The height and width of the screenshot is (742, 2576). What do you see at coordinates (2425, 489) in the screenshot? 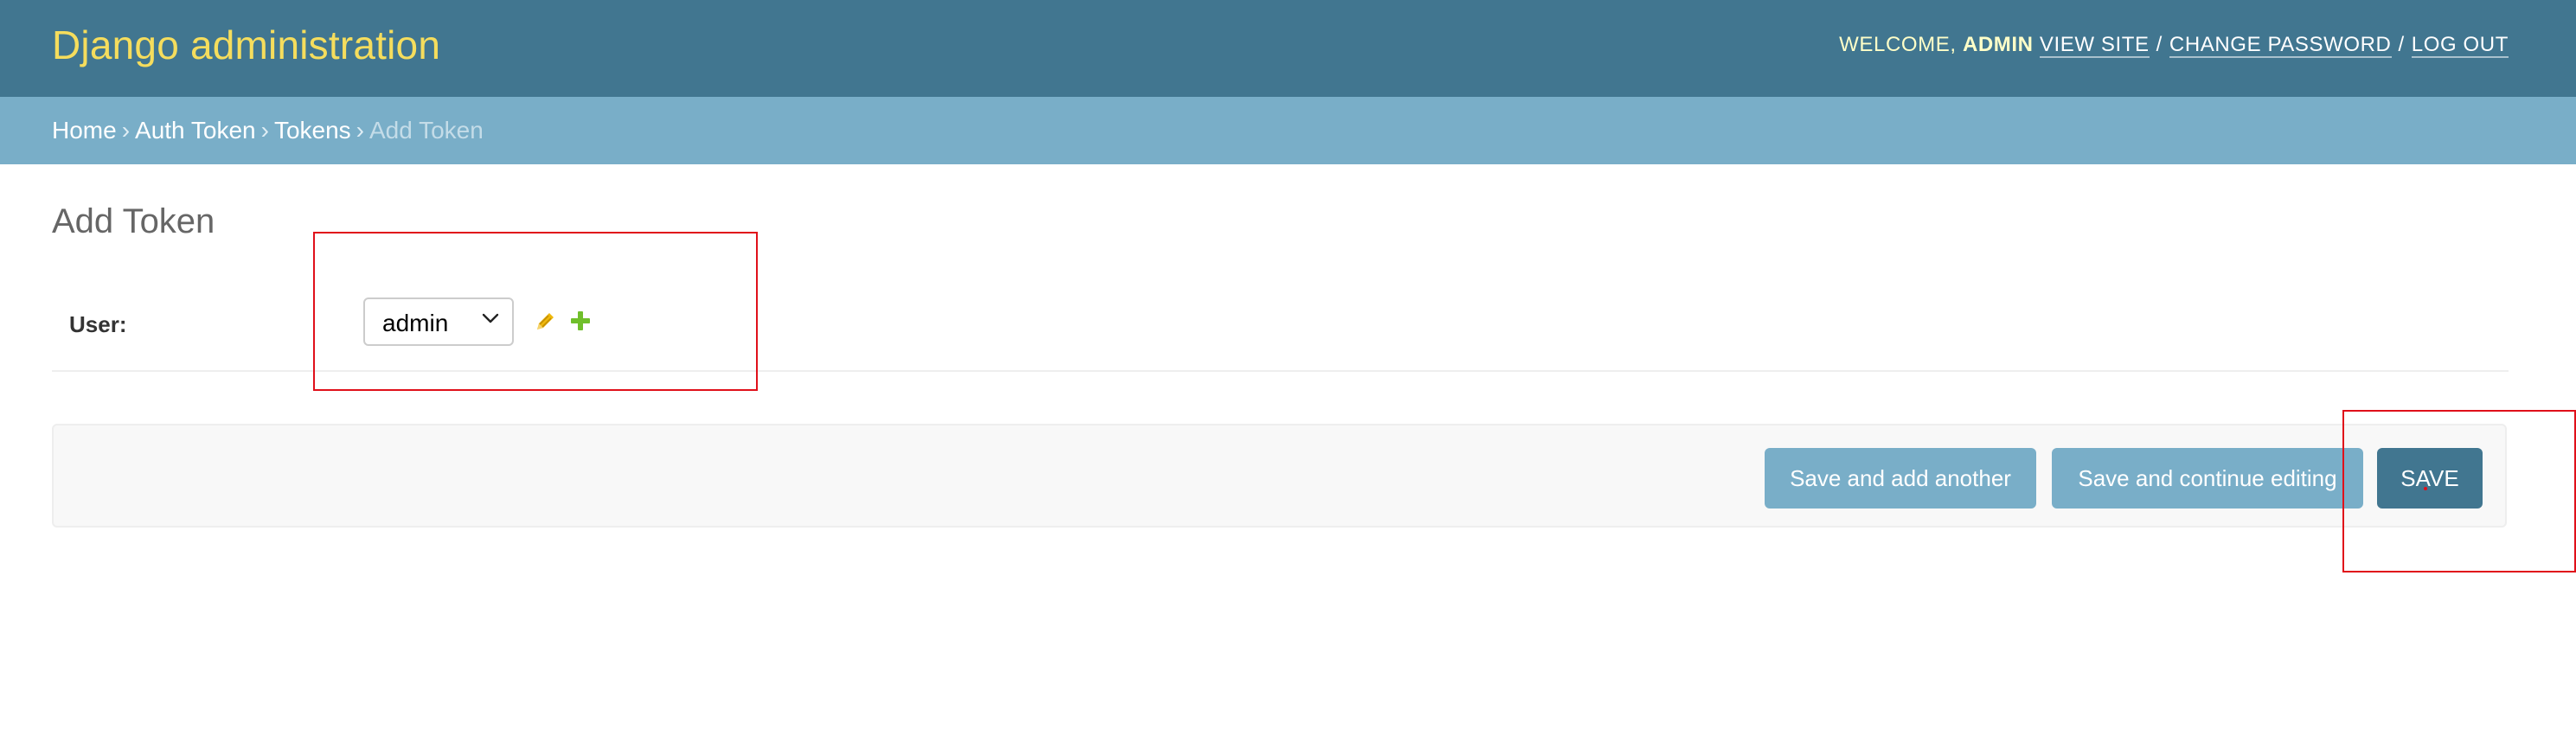
I see `click-marker` at bounding box center [2425, 489].